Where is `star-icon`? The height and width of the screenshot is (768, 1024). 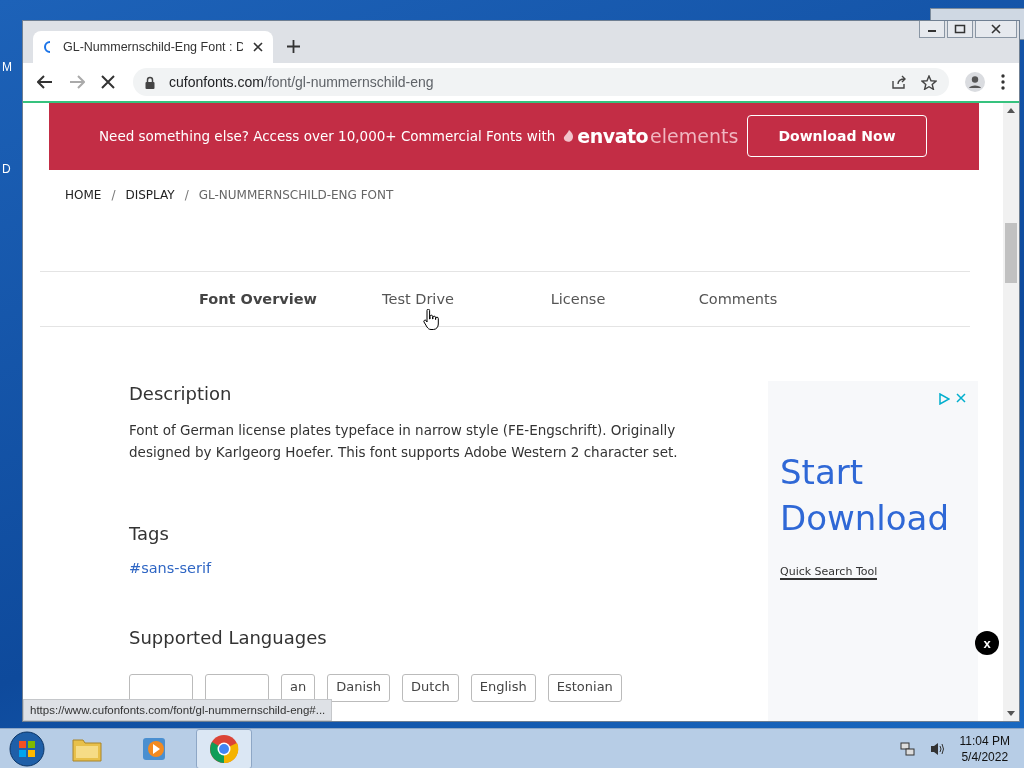 star-icon is located at coordinates (929, 82).